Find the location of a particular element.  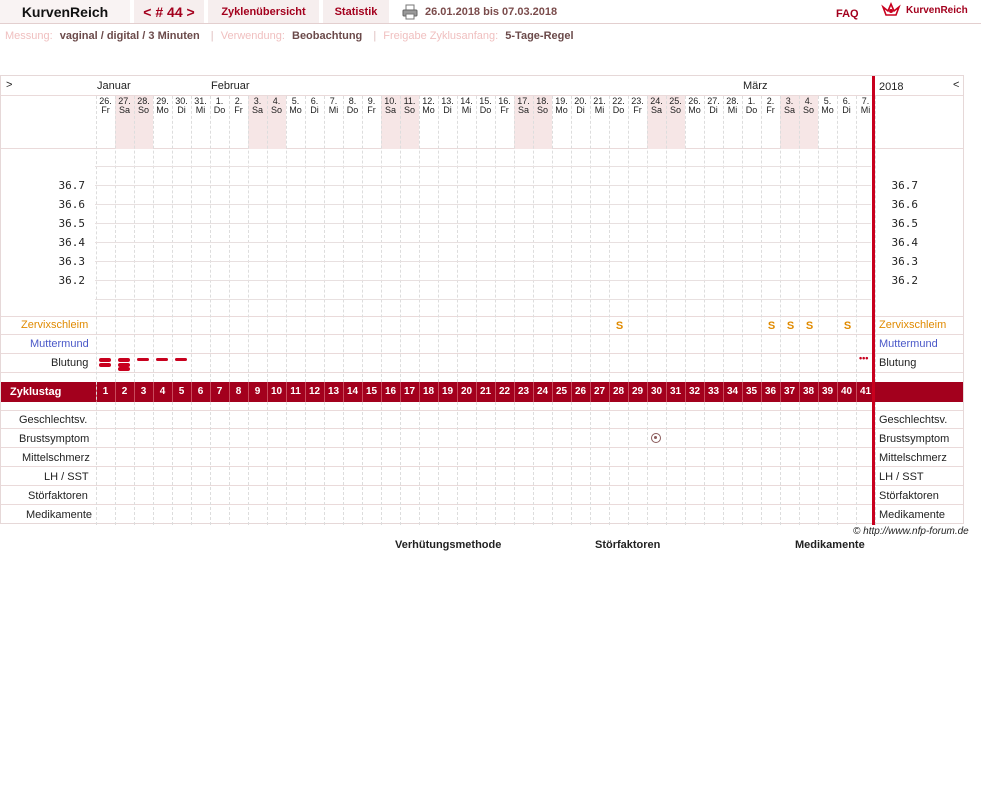

day-header: 28. Mi is located at coordinates (732, 106).